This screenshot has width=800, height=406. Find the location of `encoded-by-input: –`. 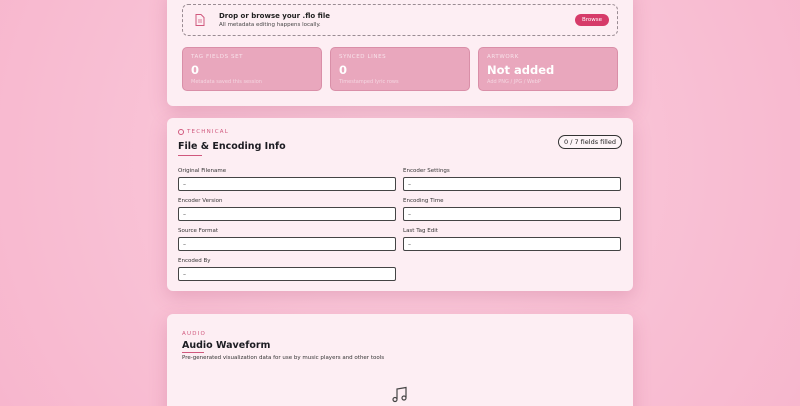

encoded-by-input: – is located at coordinates (287, 274).